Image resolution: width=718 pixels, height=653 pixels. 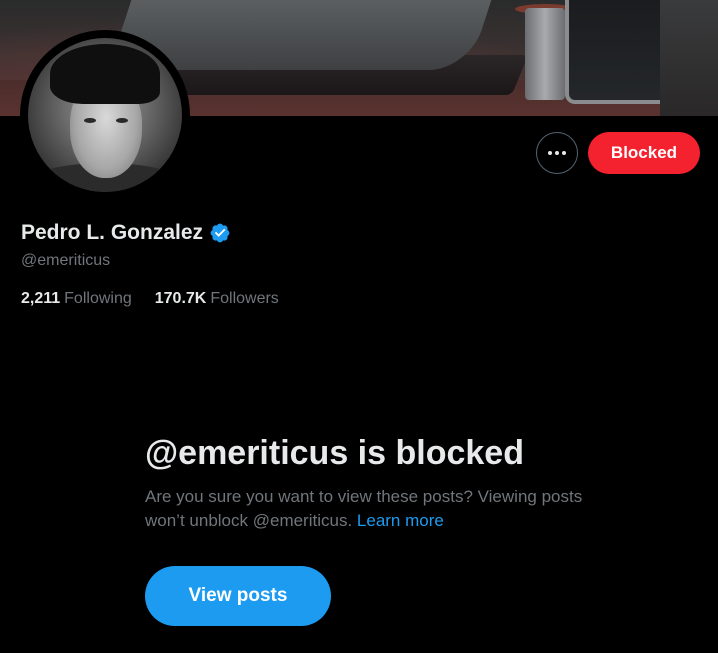 What do you see at coordinates (619, 52) in the screenshot?
I see `banner-chair` at bounding box center [619, 52].